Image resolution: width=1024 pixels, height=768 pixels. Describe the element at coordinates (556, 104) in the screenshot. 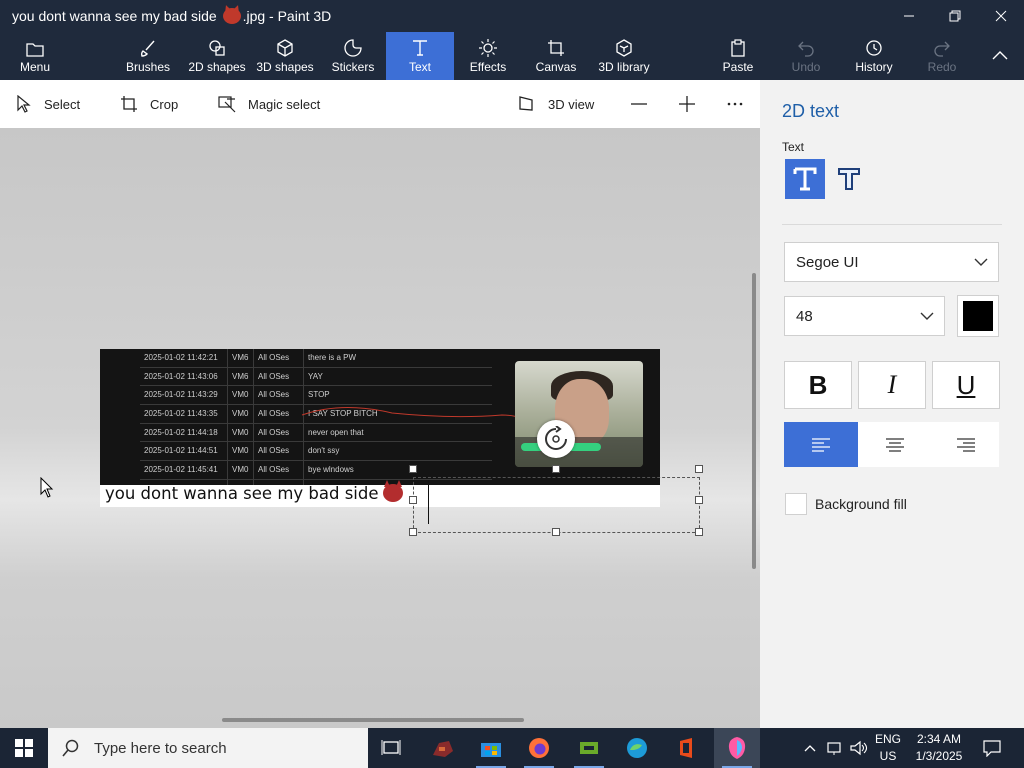

I see `3d-view-button: 3D view` at that location.